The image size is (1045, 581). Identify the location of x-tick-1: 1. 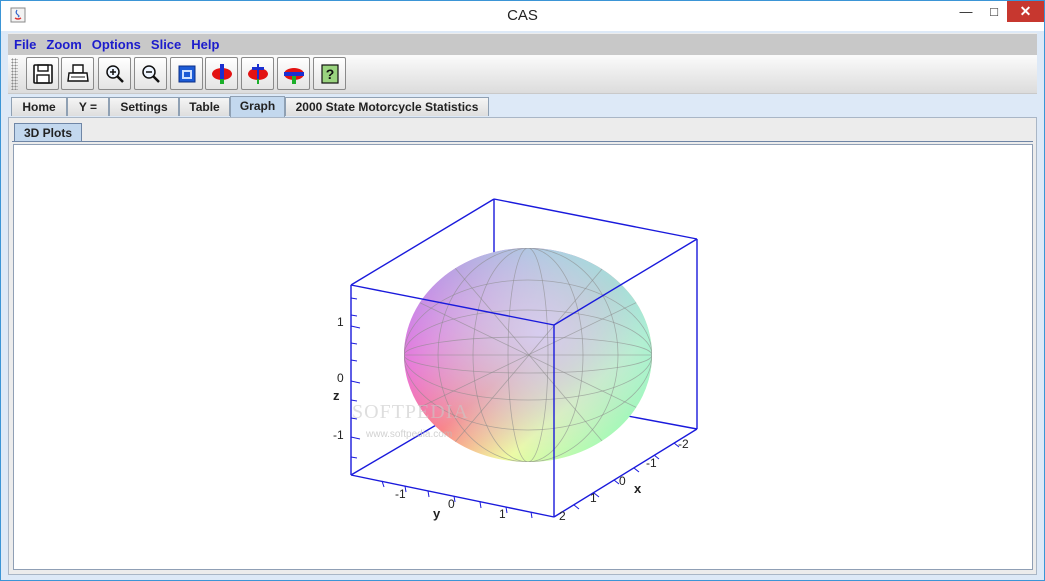
(593, 498).